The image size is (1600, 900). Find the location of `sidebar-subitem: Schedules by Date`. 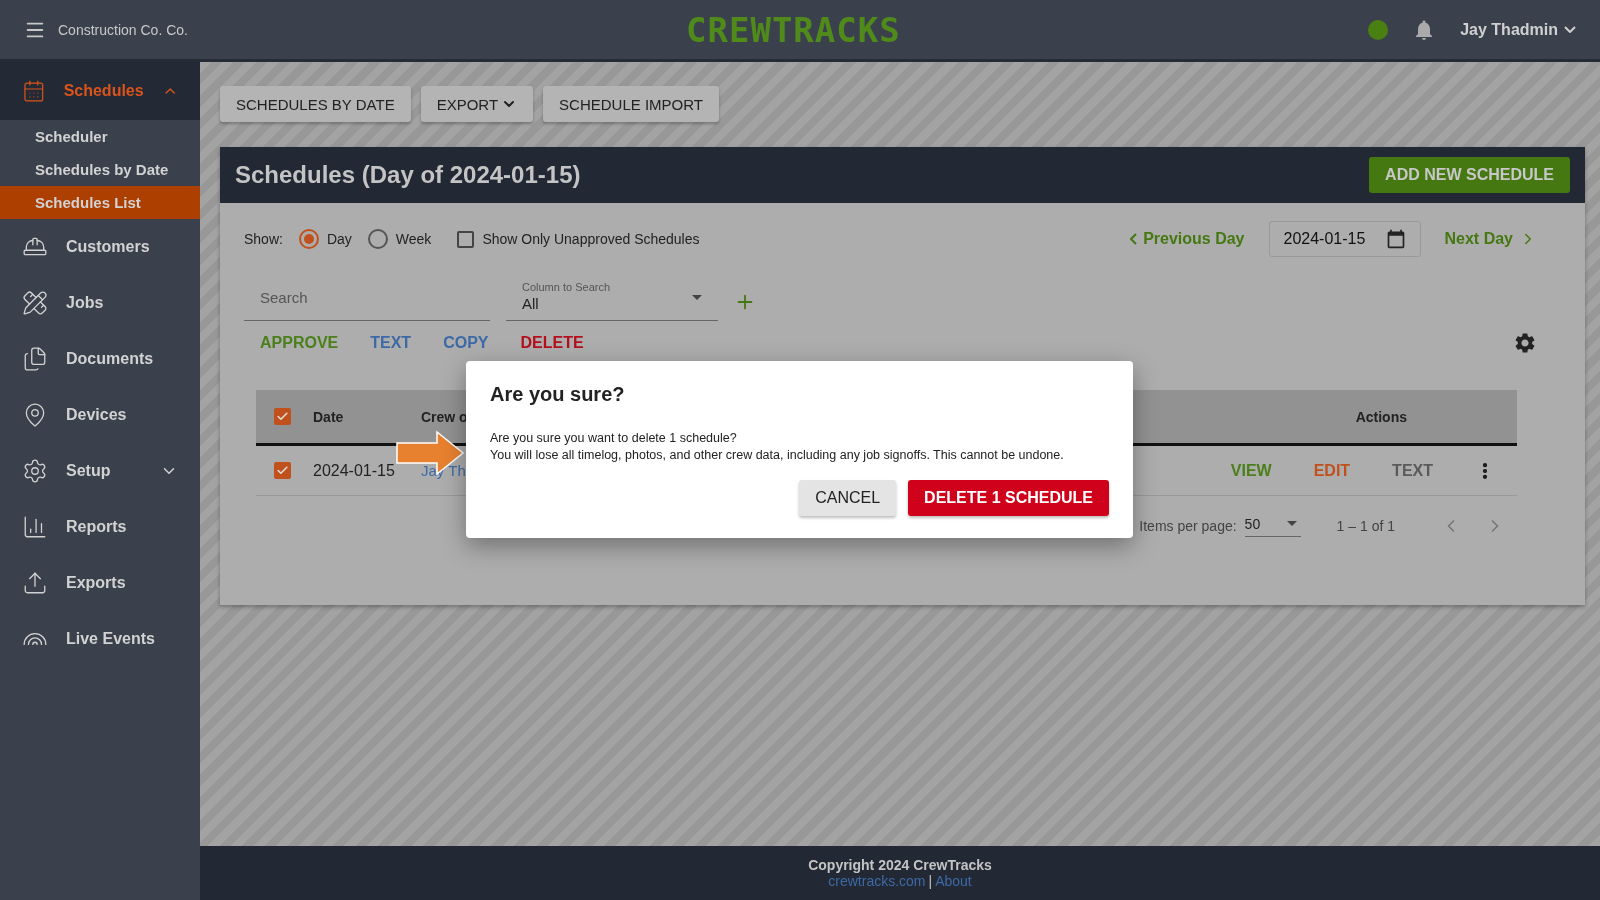

sidebar-subitem: Schedules by Date is located at coordinates (100, 169).